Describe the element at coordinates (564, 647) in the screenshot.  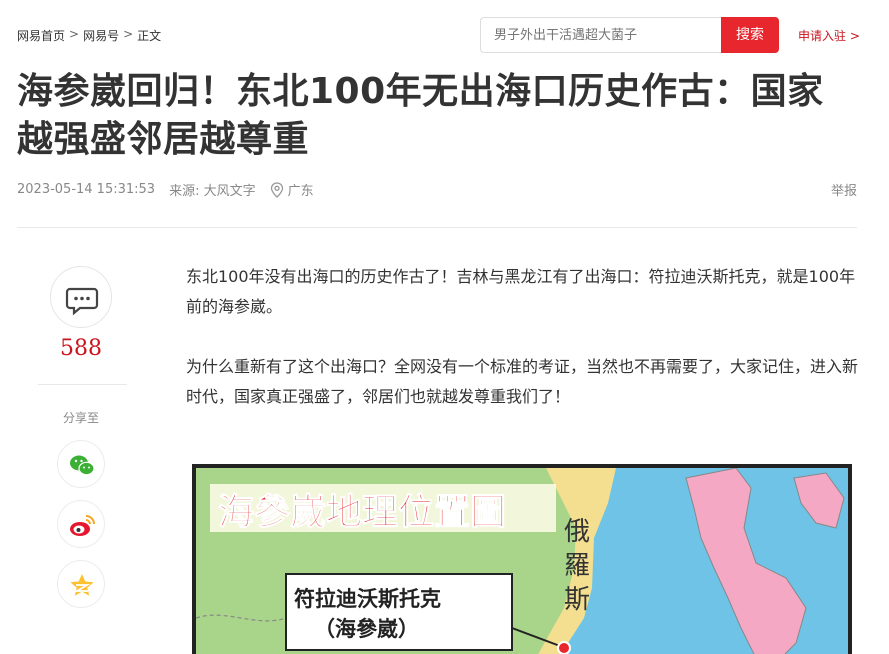
I see `map-city-marker` at that location.